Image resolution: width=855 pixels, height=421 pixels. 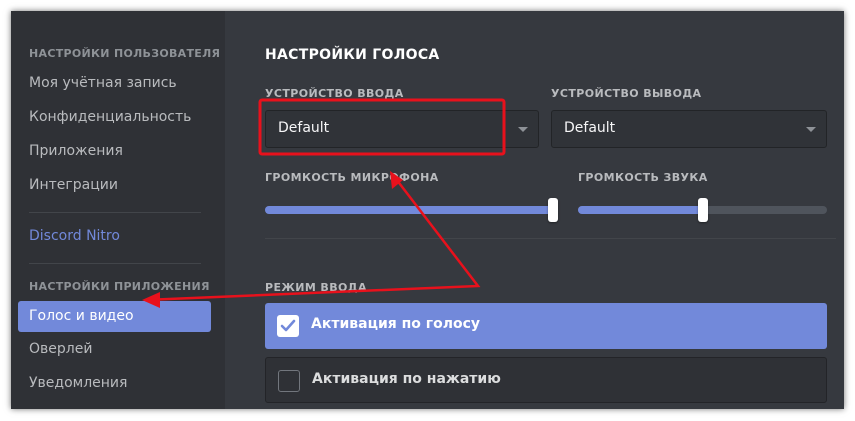 What do you see at coordinates (73, 185) in the screenshot?
I see `sidebar-item-integrations: Интеграции` at bounding box center [73, 185].